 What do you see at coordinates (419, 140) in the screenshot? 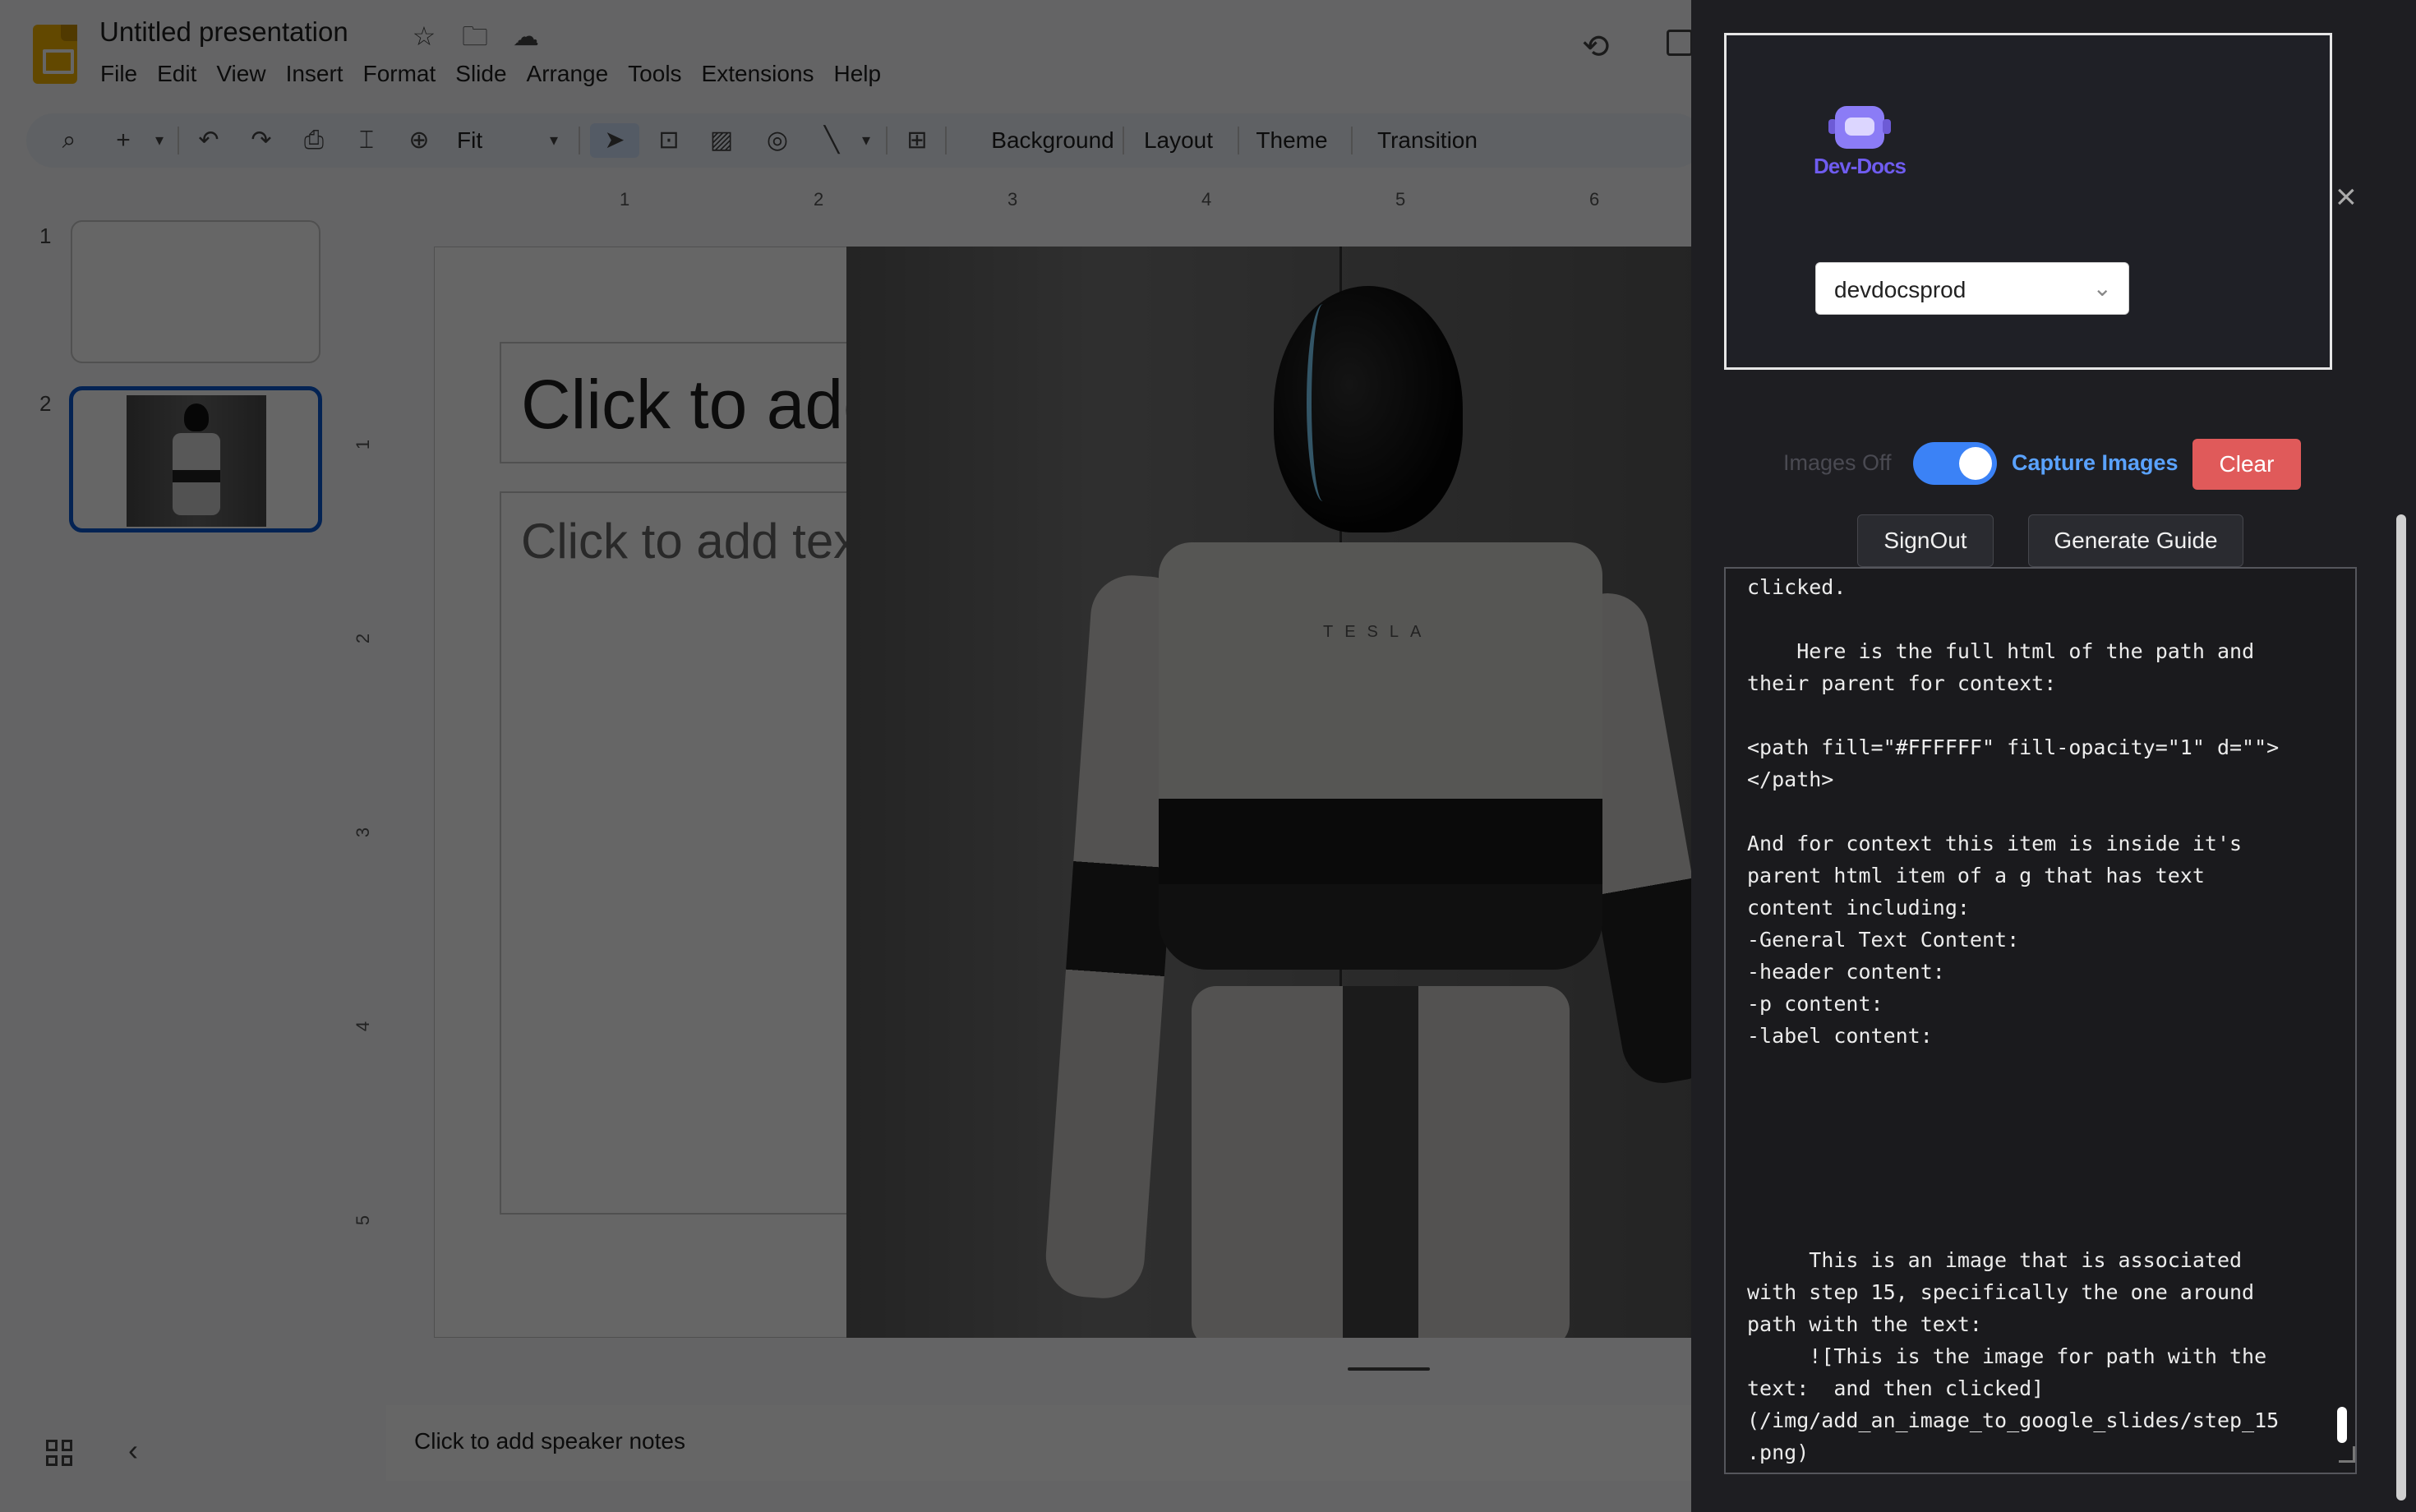
I see `zoom-icon: ⊕` at bounding box center [419, 140].